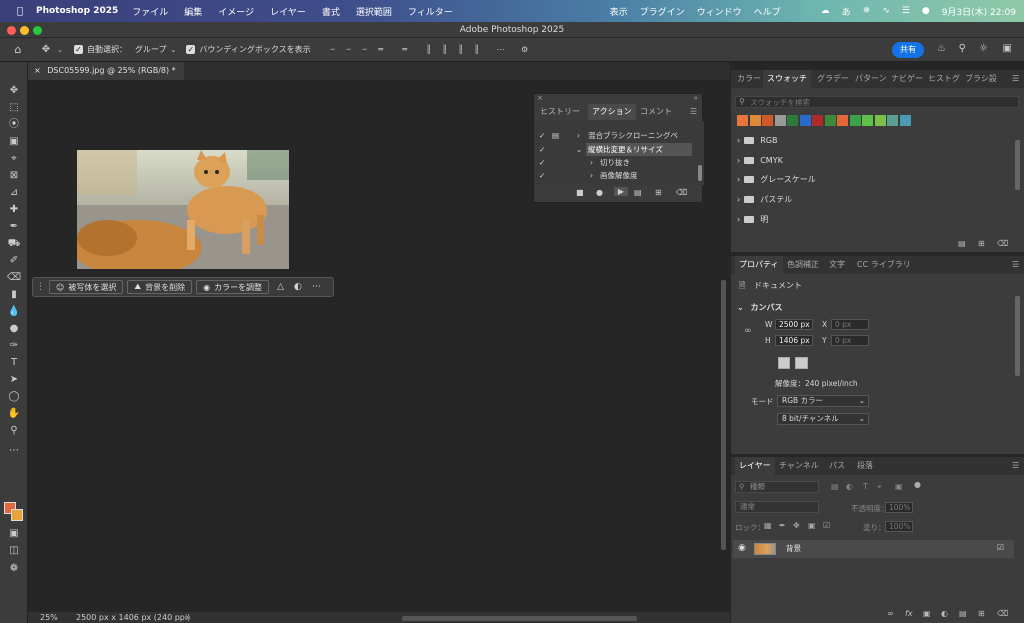 The image size is (1024, 623). Describe the element at coordinates (133, 617) in the screenshot. I see `document-info: 2500 px x 1406 px (240 ppi)` at that location.